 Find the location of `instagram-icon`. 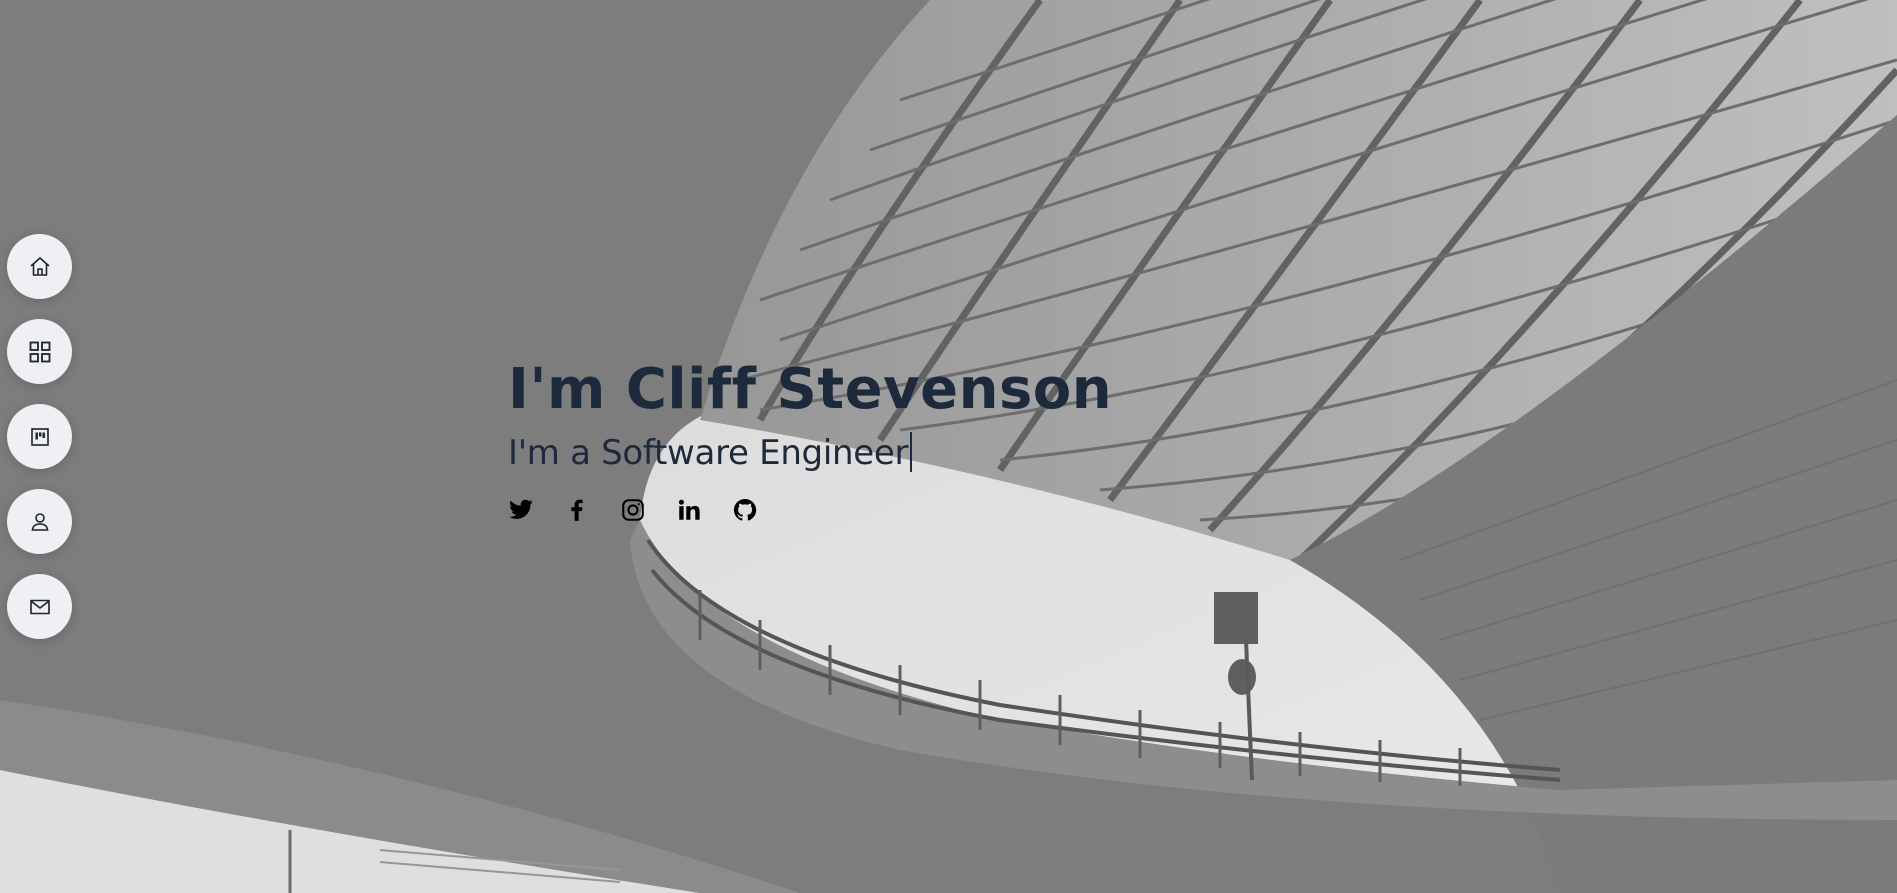

instagram-icon is located at coordinates (633, 510).